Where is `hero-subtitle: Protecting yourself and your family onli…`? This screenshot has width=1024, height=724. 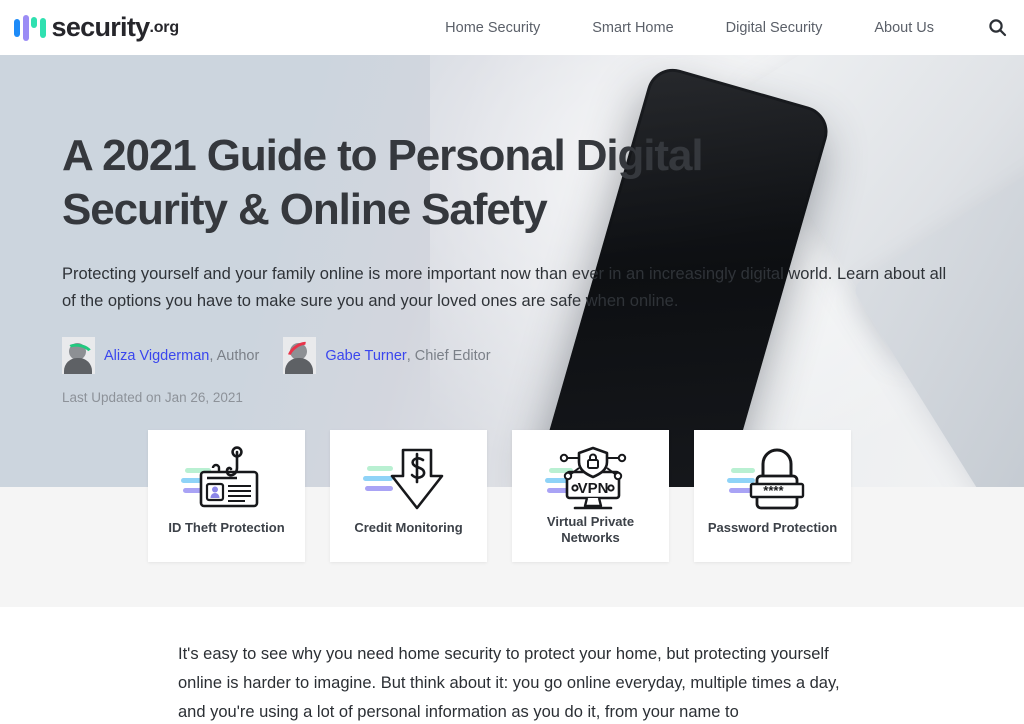
hero-subtitle: Protecting yourself and your family onli… is located at coordinates (504, 287).